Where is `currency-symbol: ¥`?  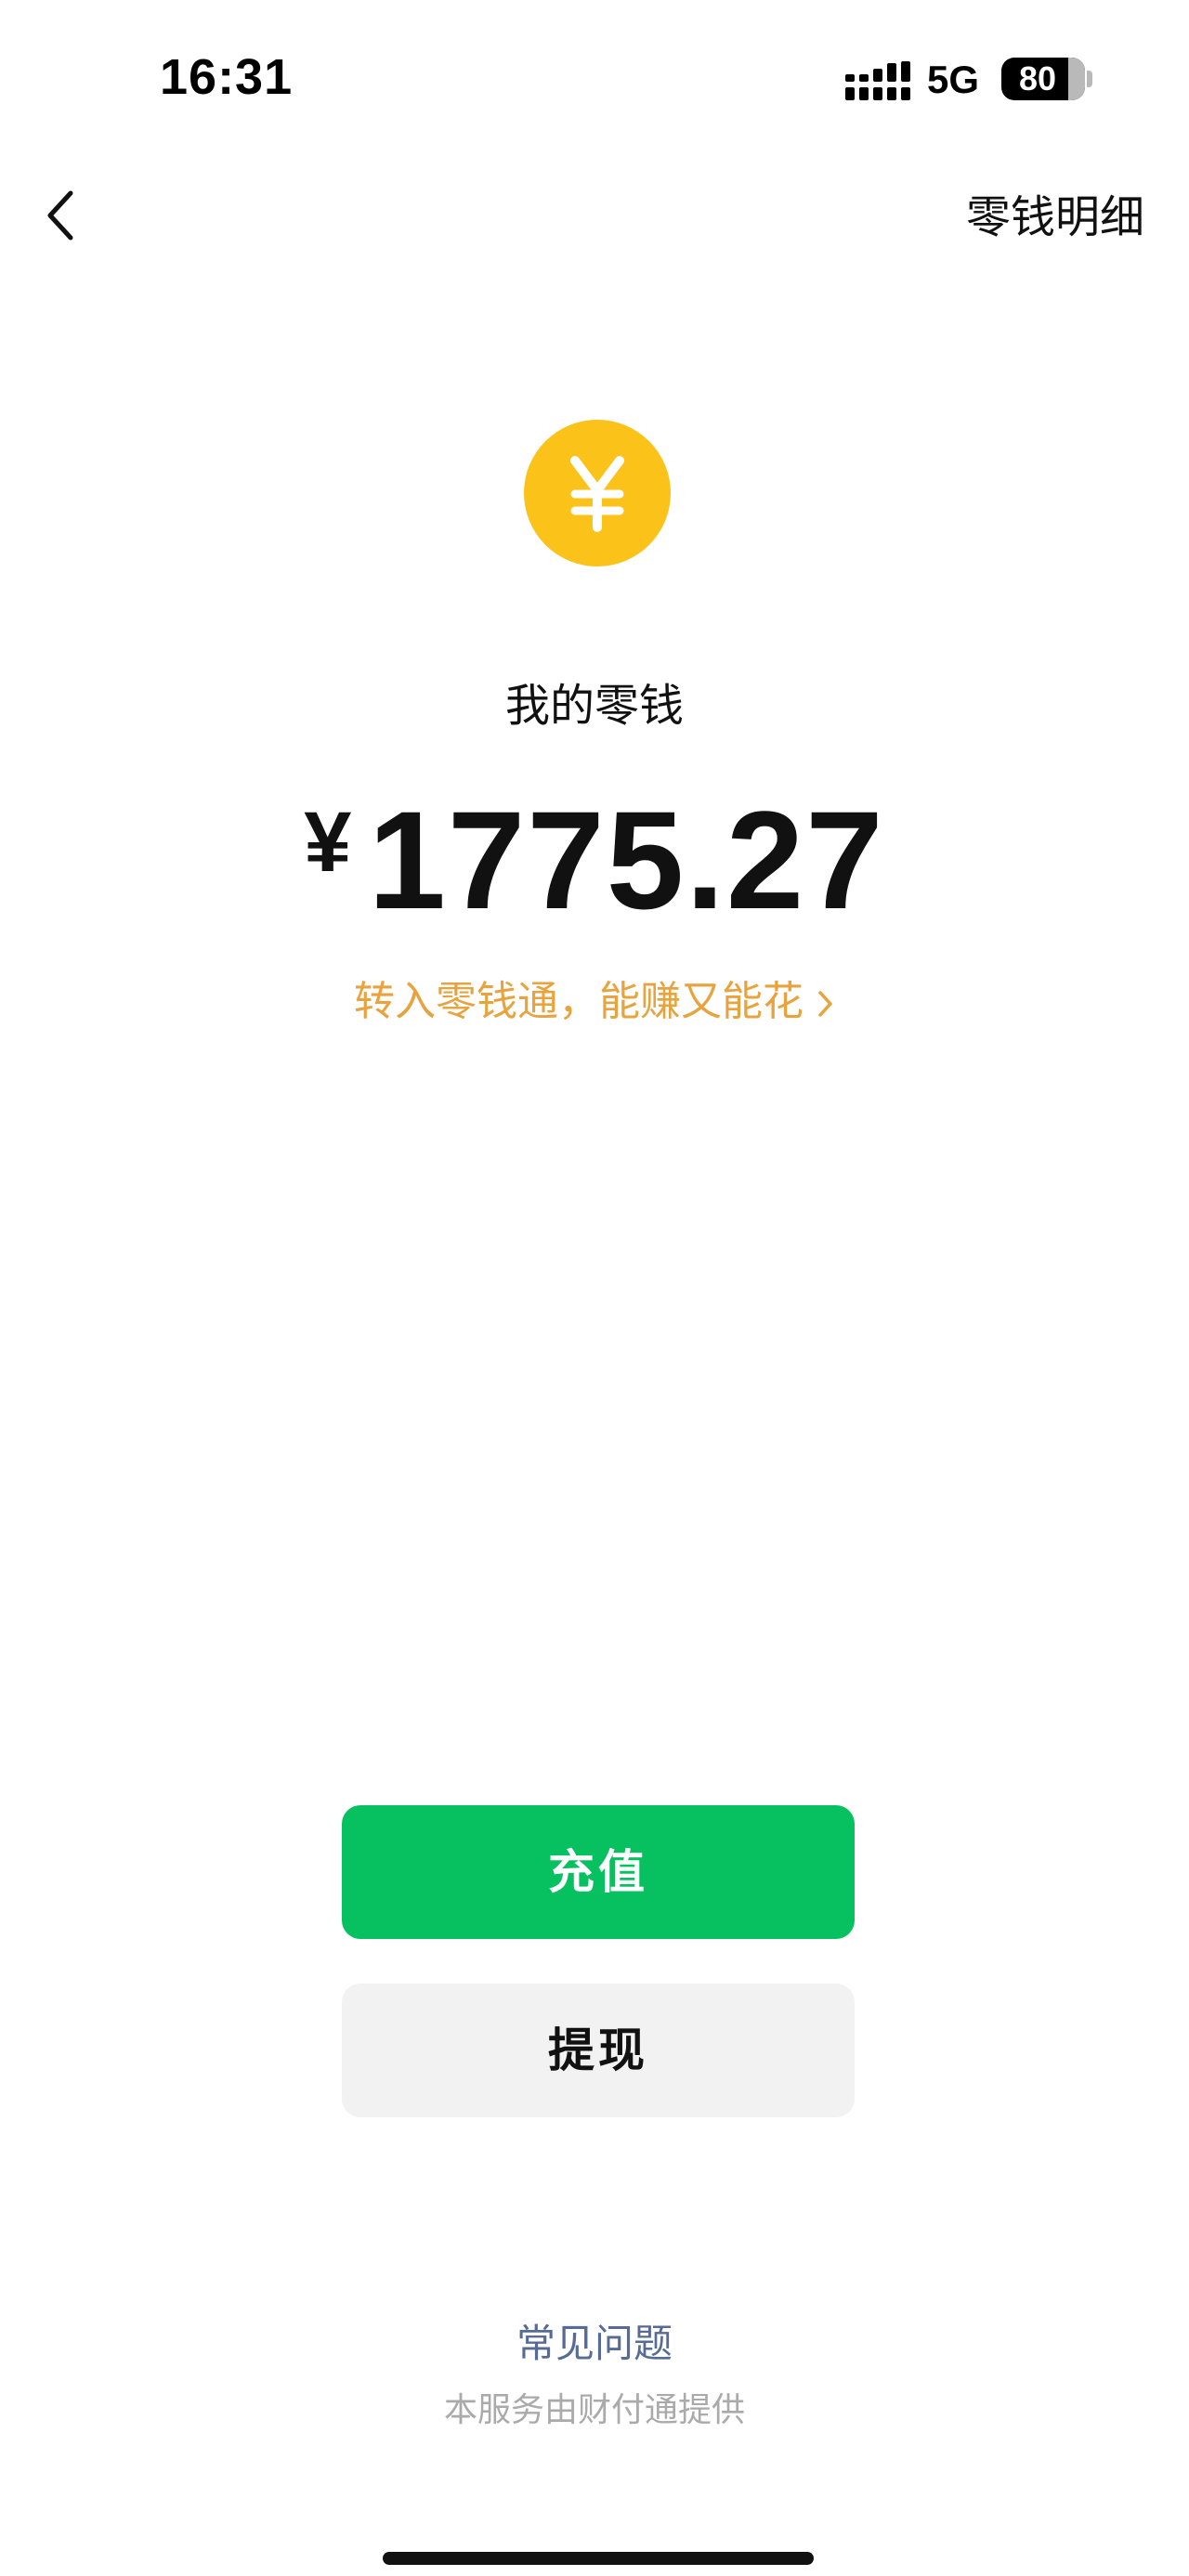
currency-symbol: ¥ is located at coordinates (328, 842).